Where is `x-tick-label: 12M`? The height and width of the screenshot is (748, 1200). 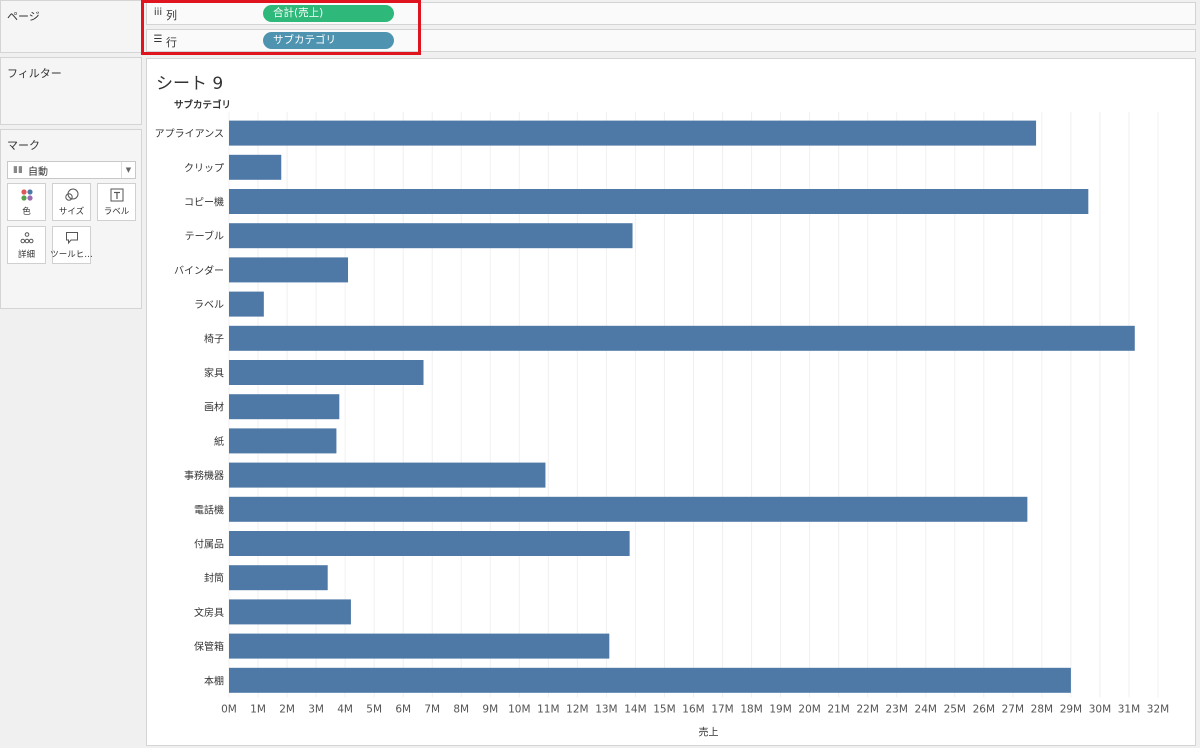
x-tick-label: 12M is located at coordinates (577, 709).